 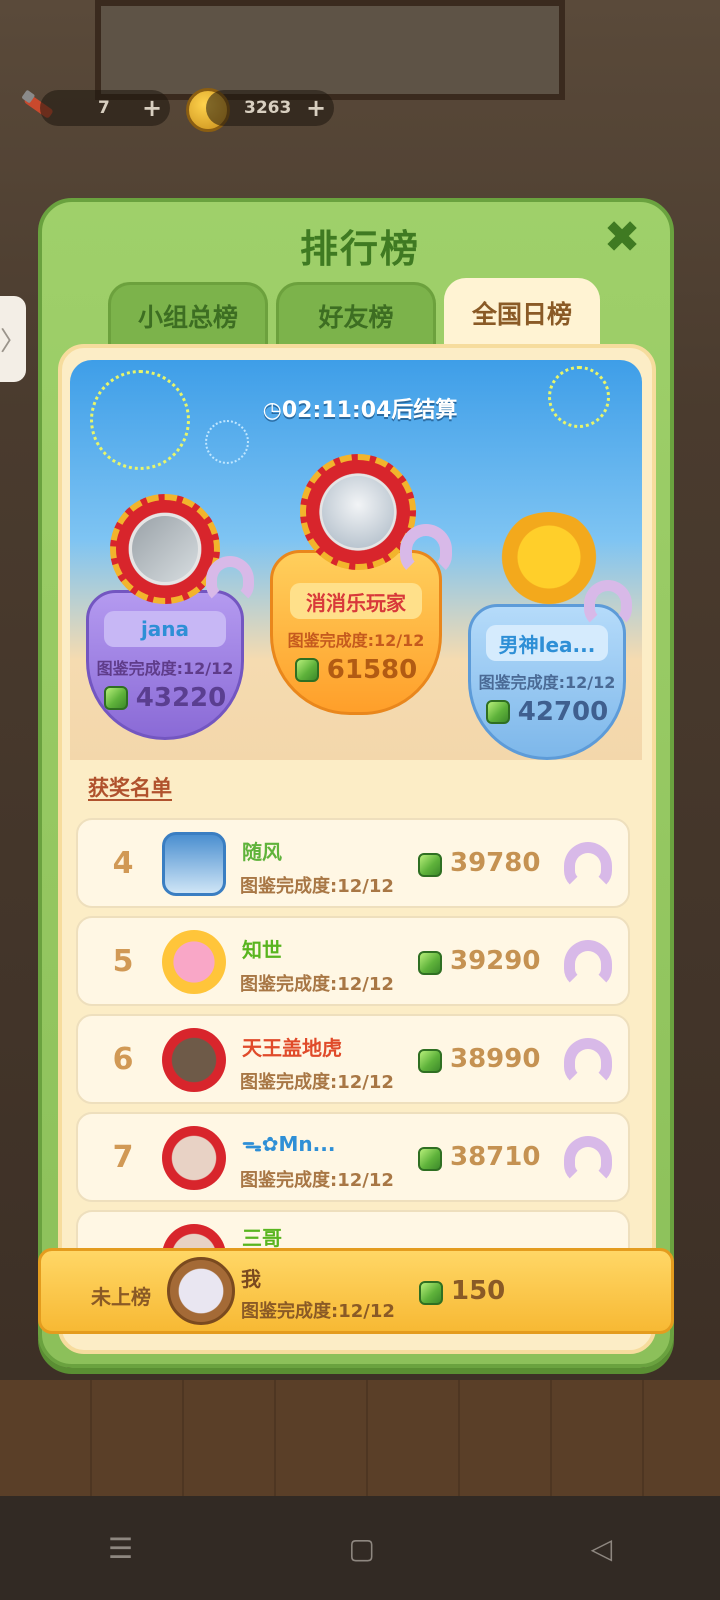 What do you see at coordinates (602, 1548) in the screenshot?
I see `back-icon: ◁` at bounding box center [602, 1548].